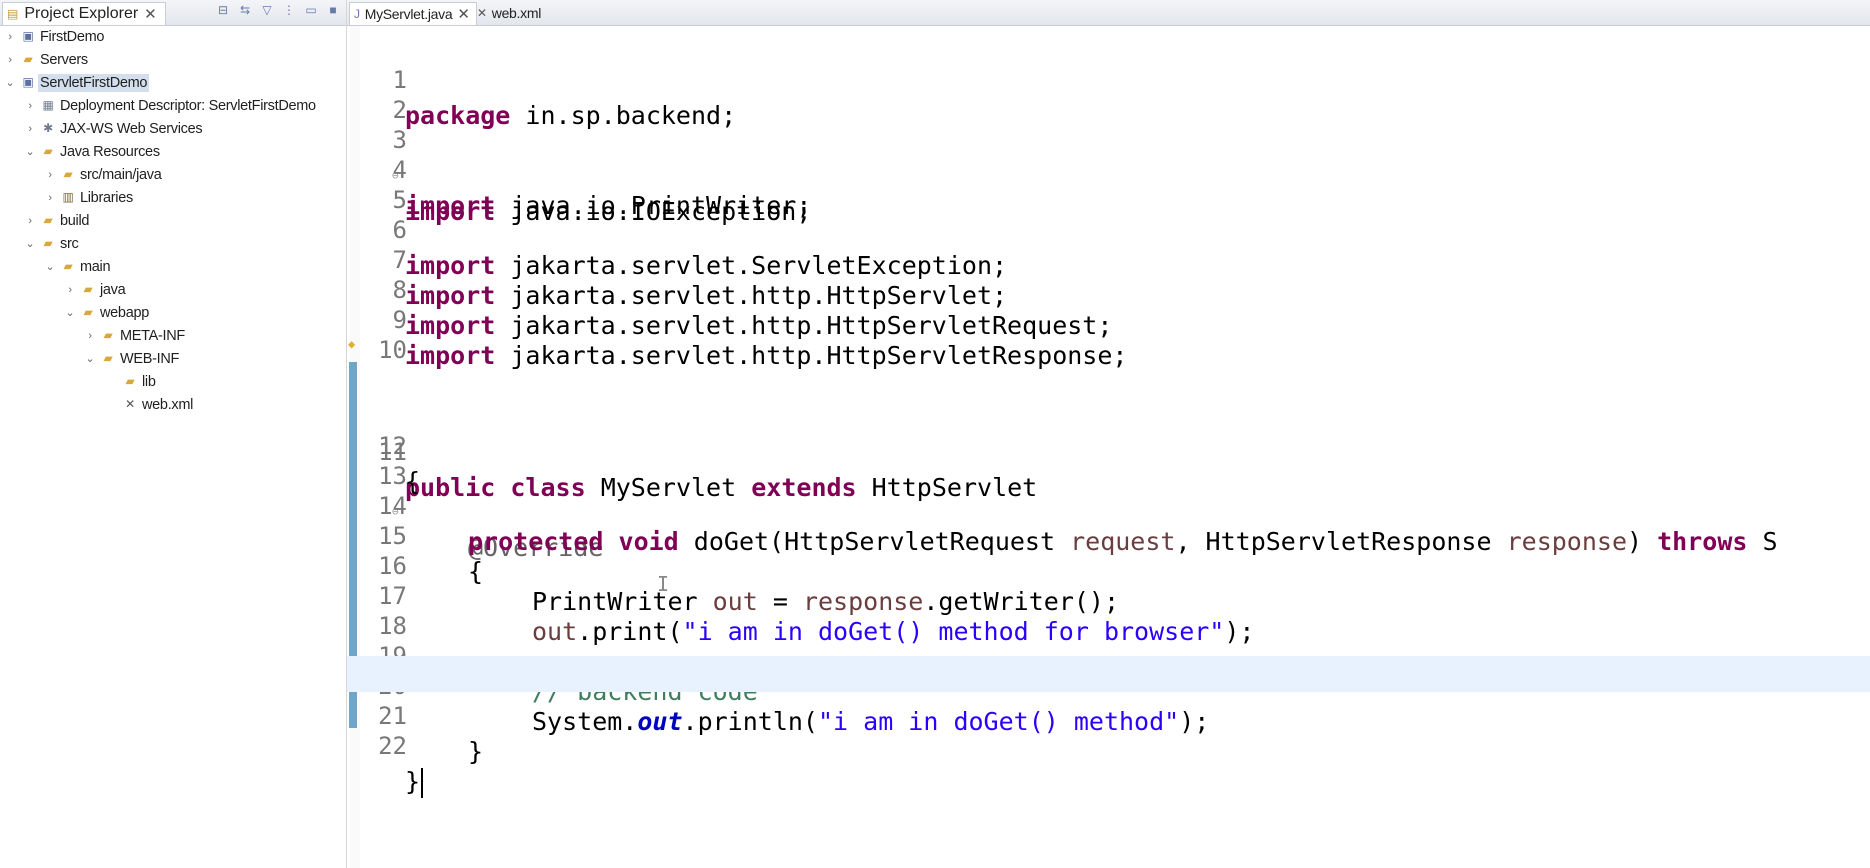  I want to click on tree-item-web-inf: ⌄ ▰ WEB-INF, so click(173, 359).